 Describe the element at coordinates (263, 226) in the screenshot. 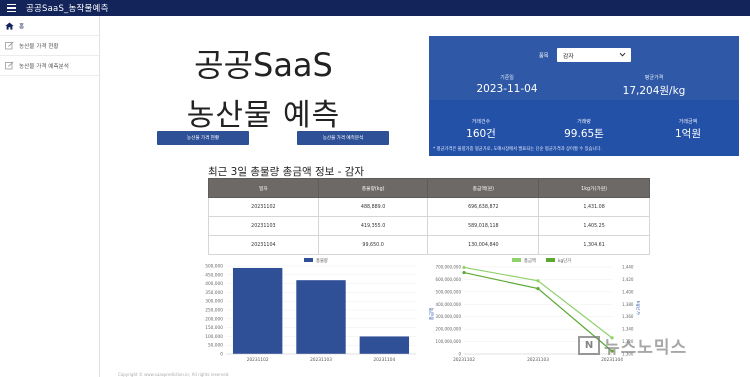

I see `table-cell: 20231103` at that location.